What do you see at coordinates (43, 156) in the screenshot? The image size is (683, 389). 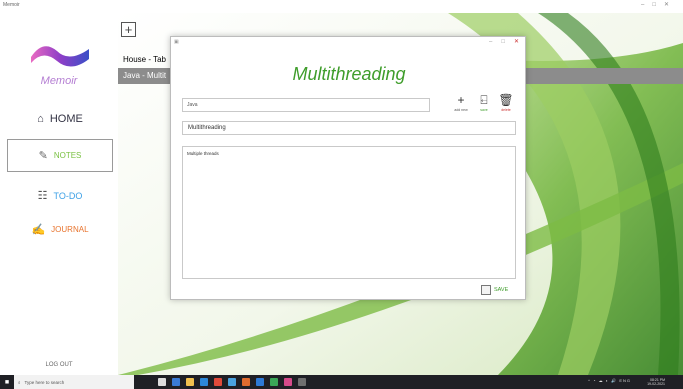 I see `notes-icon: ✎` at bounding box center [43, 156].